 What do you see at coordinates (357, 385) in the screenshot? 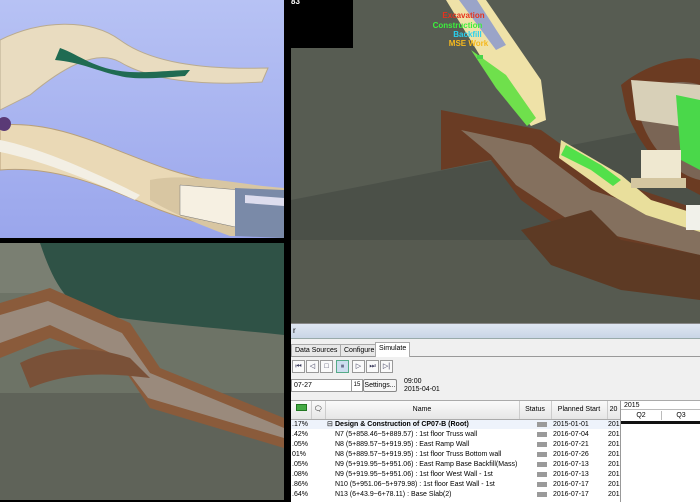
I see `calendar-icon: 15` at bounding box center [357, 385].